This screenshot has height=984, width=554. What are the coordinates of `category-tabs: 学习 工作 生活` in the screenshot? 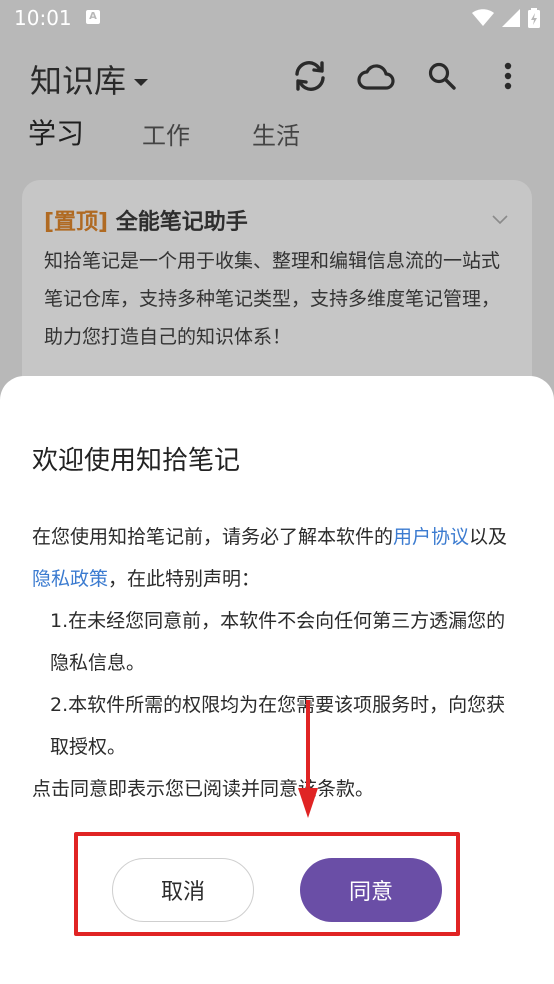 It's located at (277, 134).